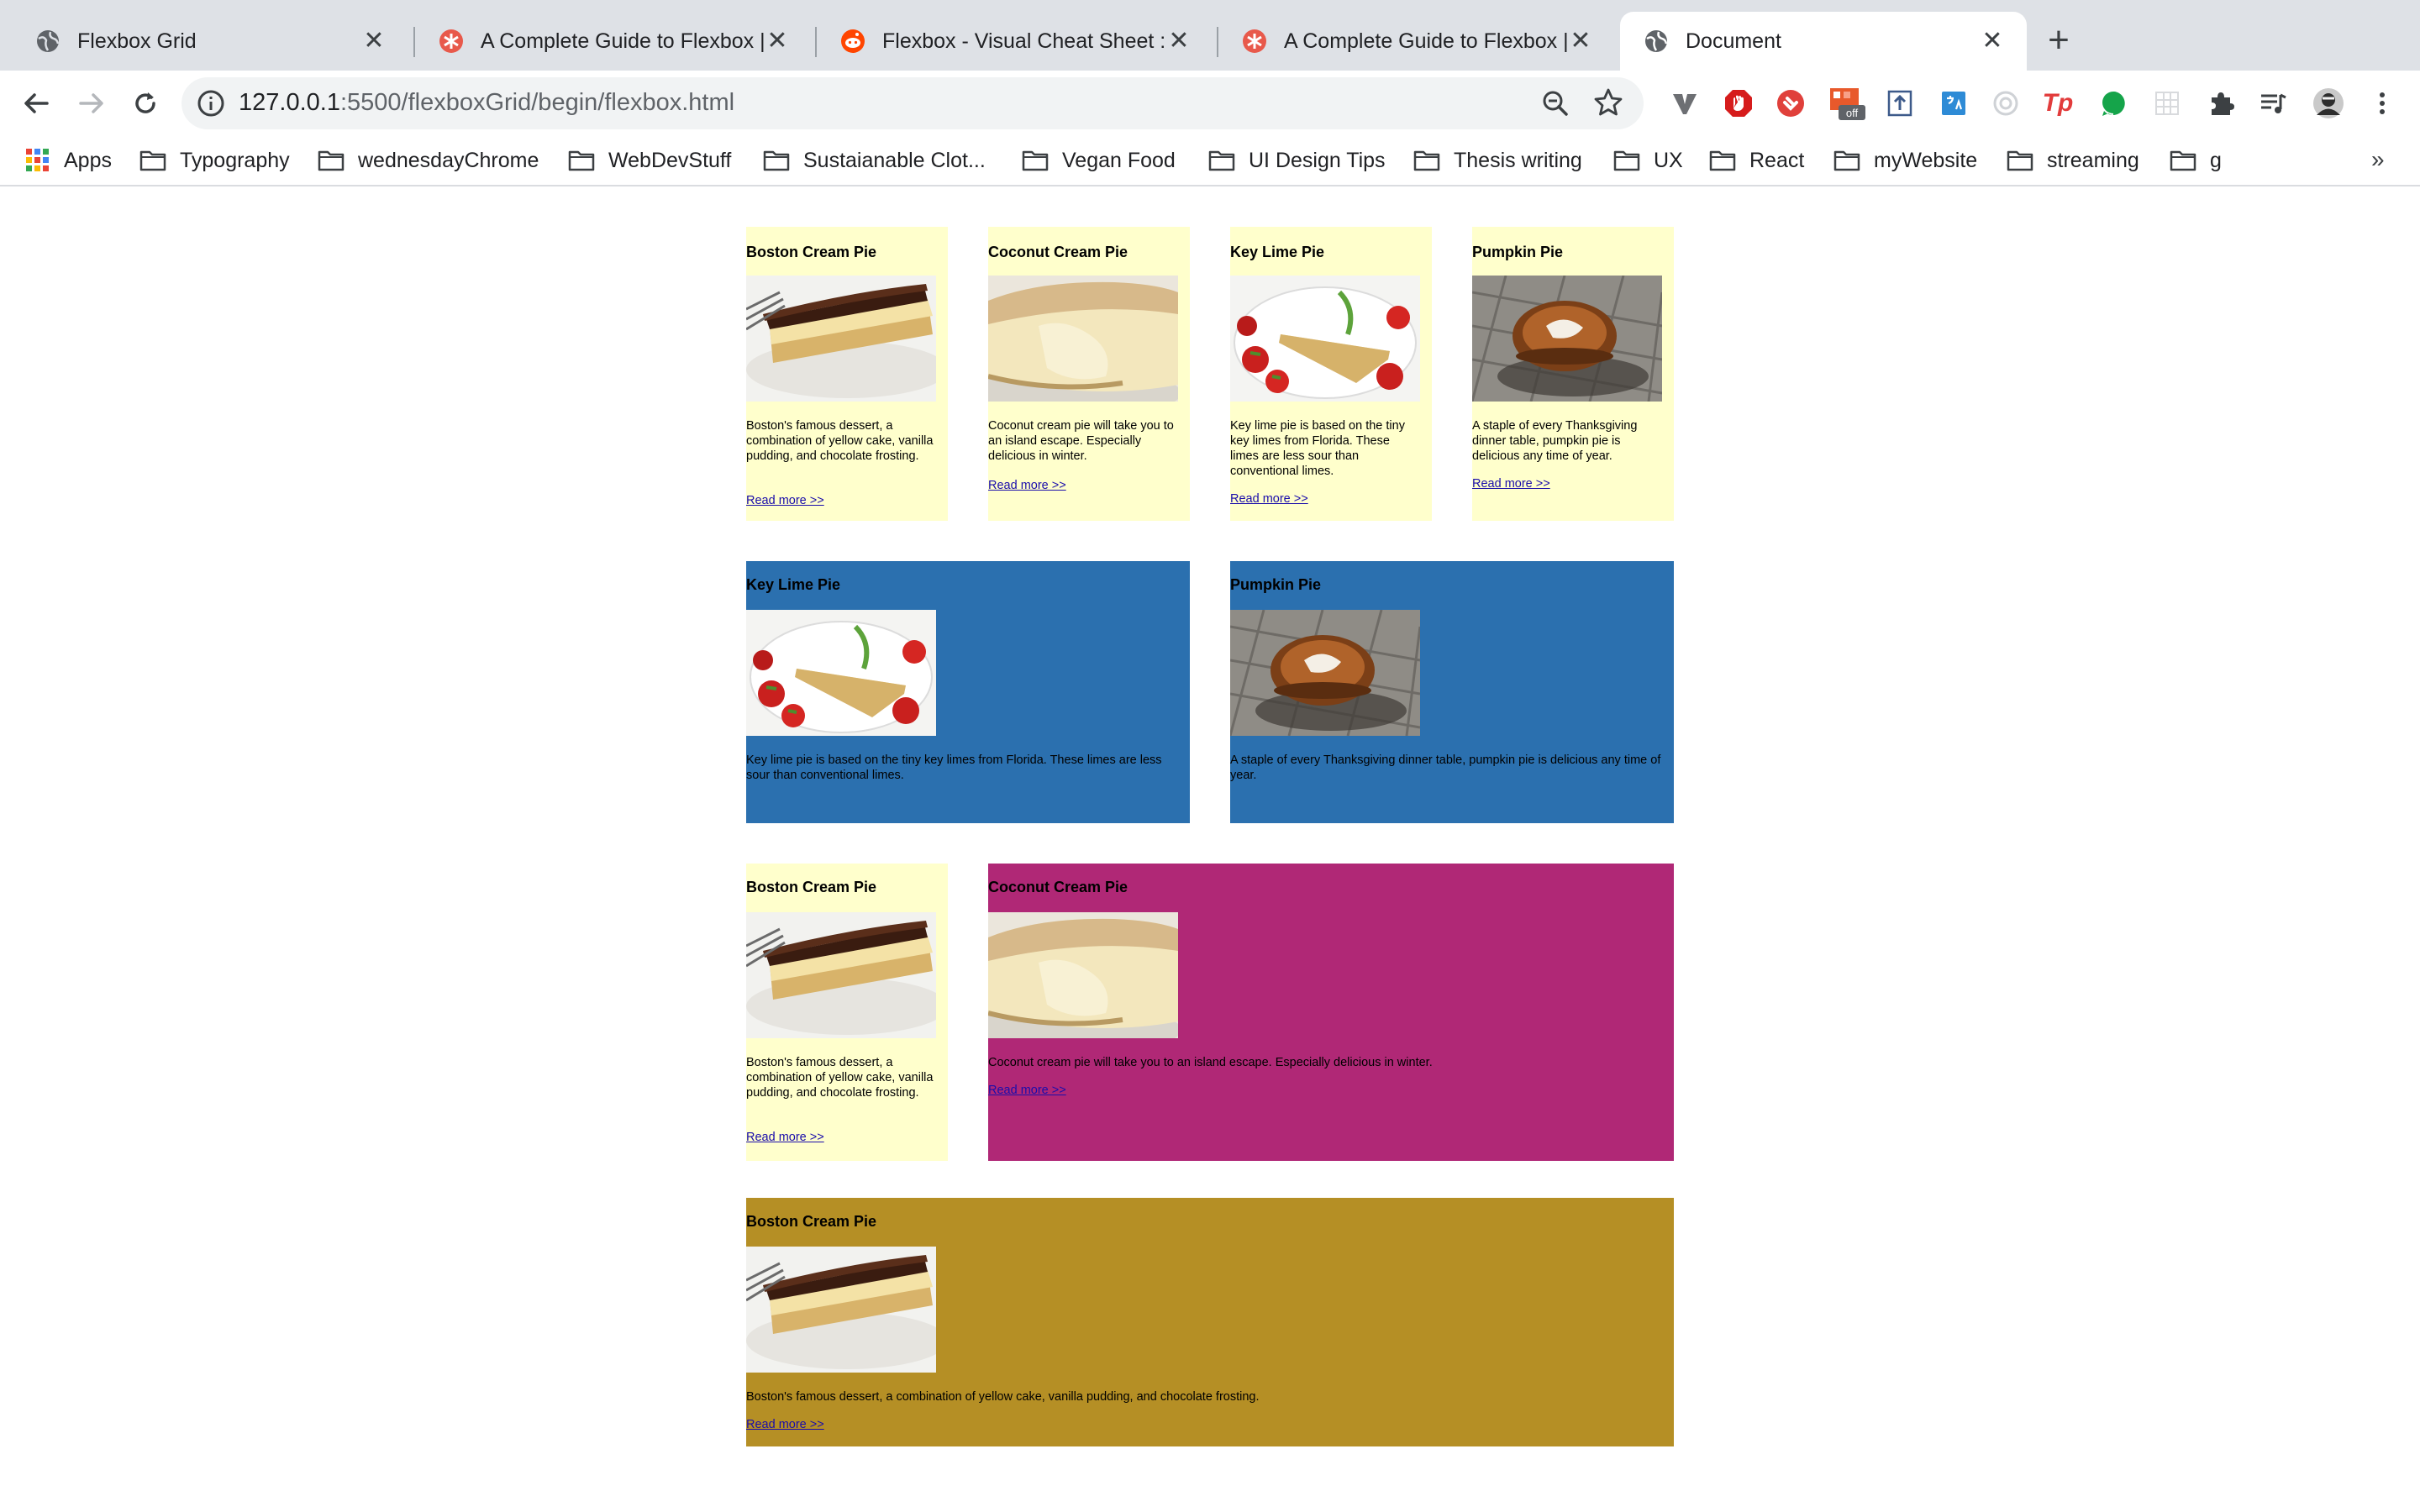 This screenshot has width=2420, height=1512. What do you see at coordinates (1518, 252) in the screenshot?
I see `card-title: Pumpkin Pie` at bounding box center [1518, 252].